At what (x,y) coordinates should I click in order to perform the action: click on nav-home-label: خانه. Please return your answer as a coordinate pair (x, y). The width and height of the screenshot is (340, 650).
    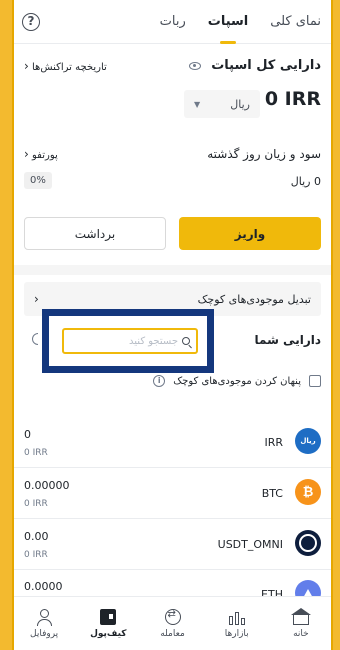
    Looking at the image, I should click on (301, 633).